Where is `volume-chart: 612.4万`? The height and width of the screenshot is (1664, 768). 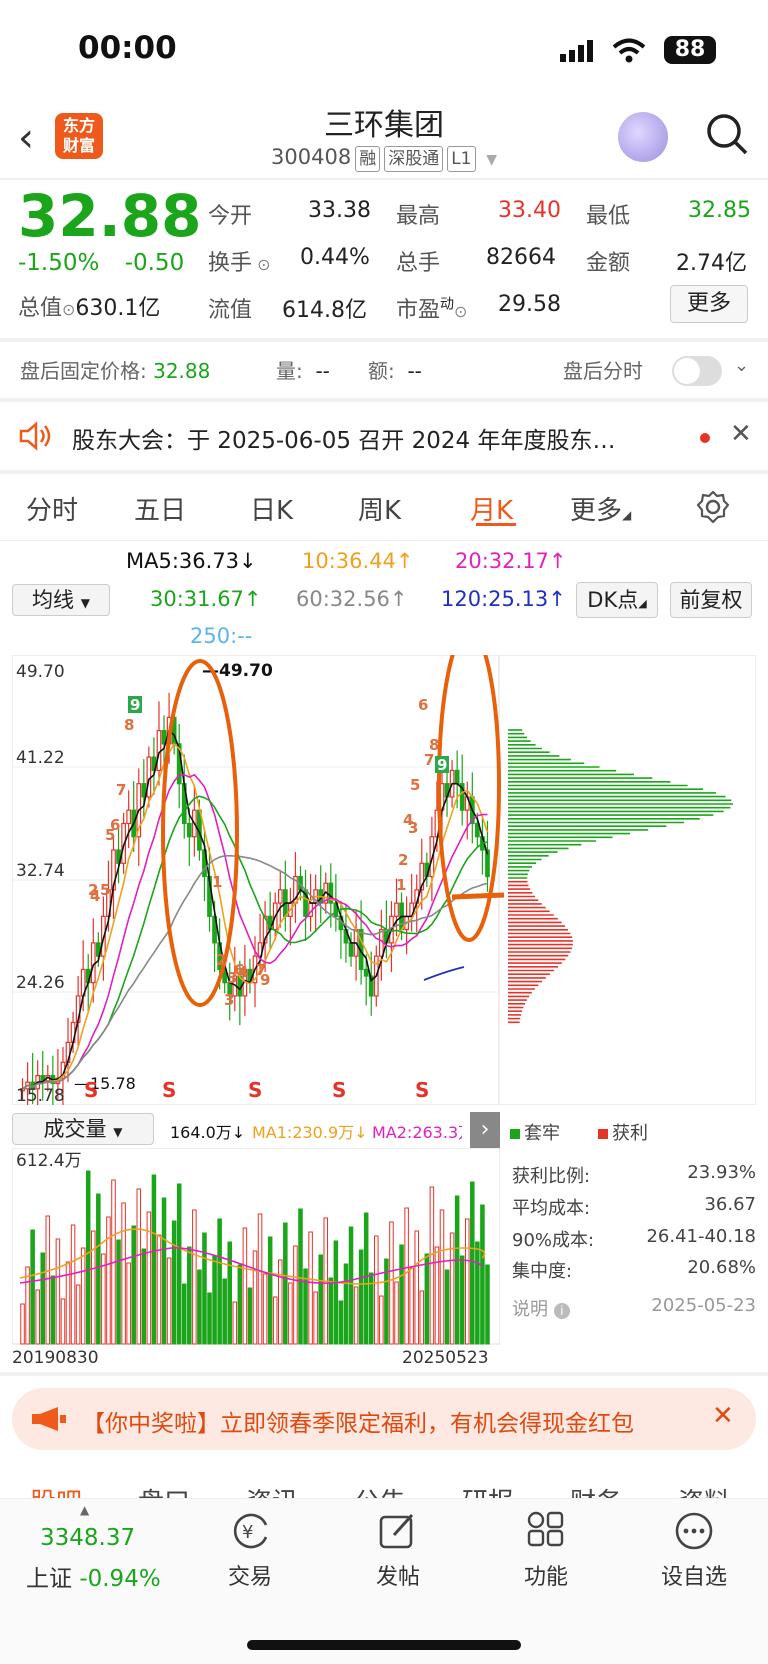
volume-chart: 612.4万 is located at coordinates (256, 1248).